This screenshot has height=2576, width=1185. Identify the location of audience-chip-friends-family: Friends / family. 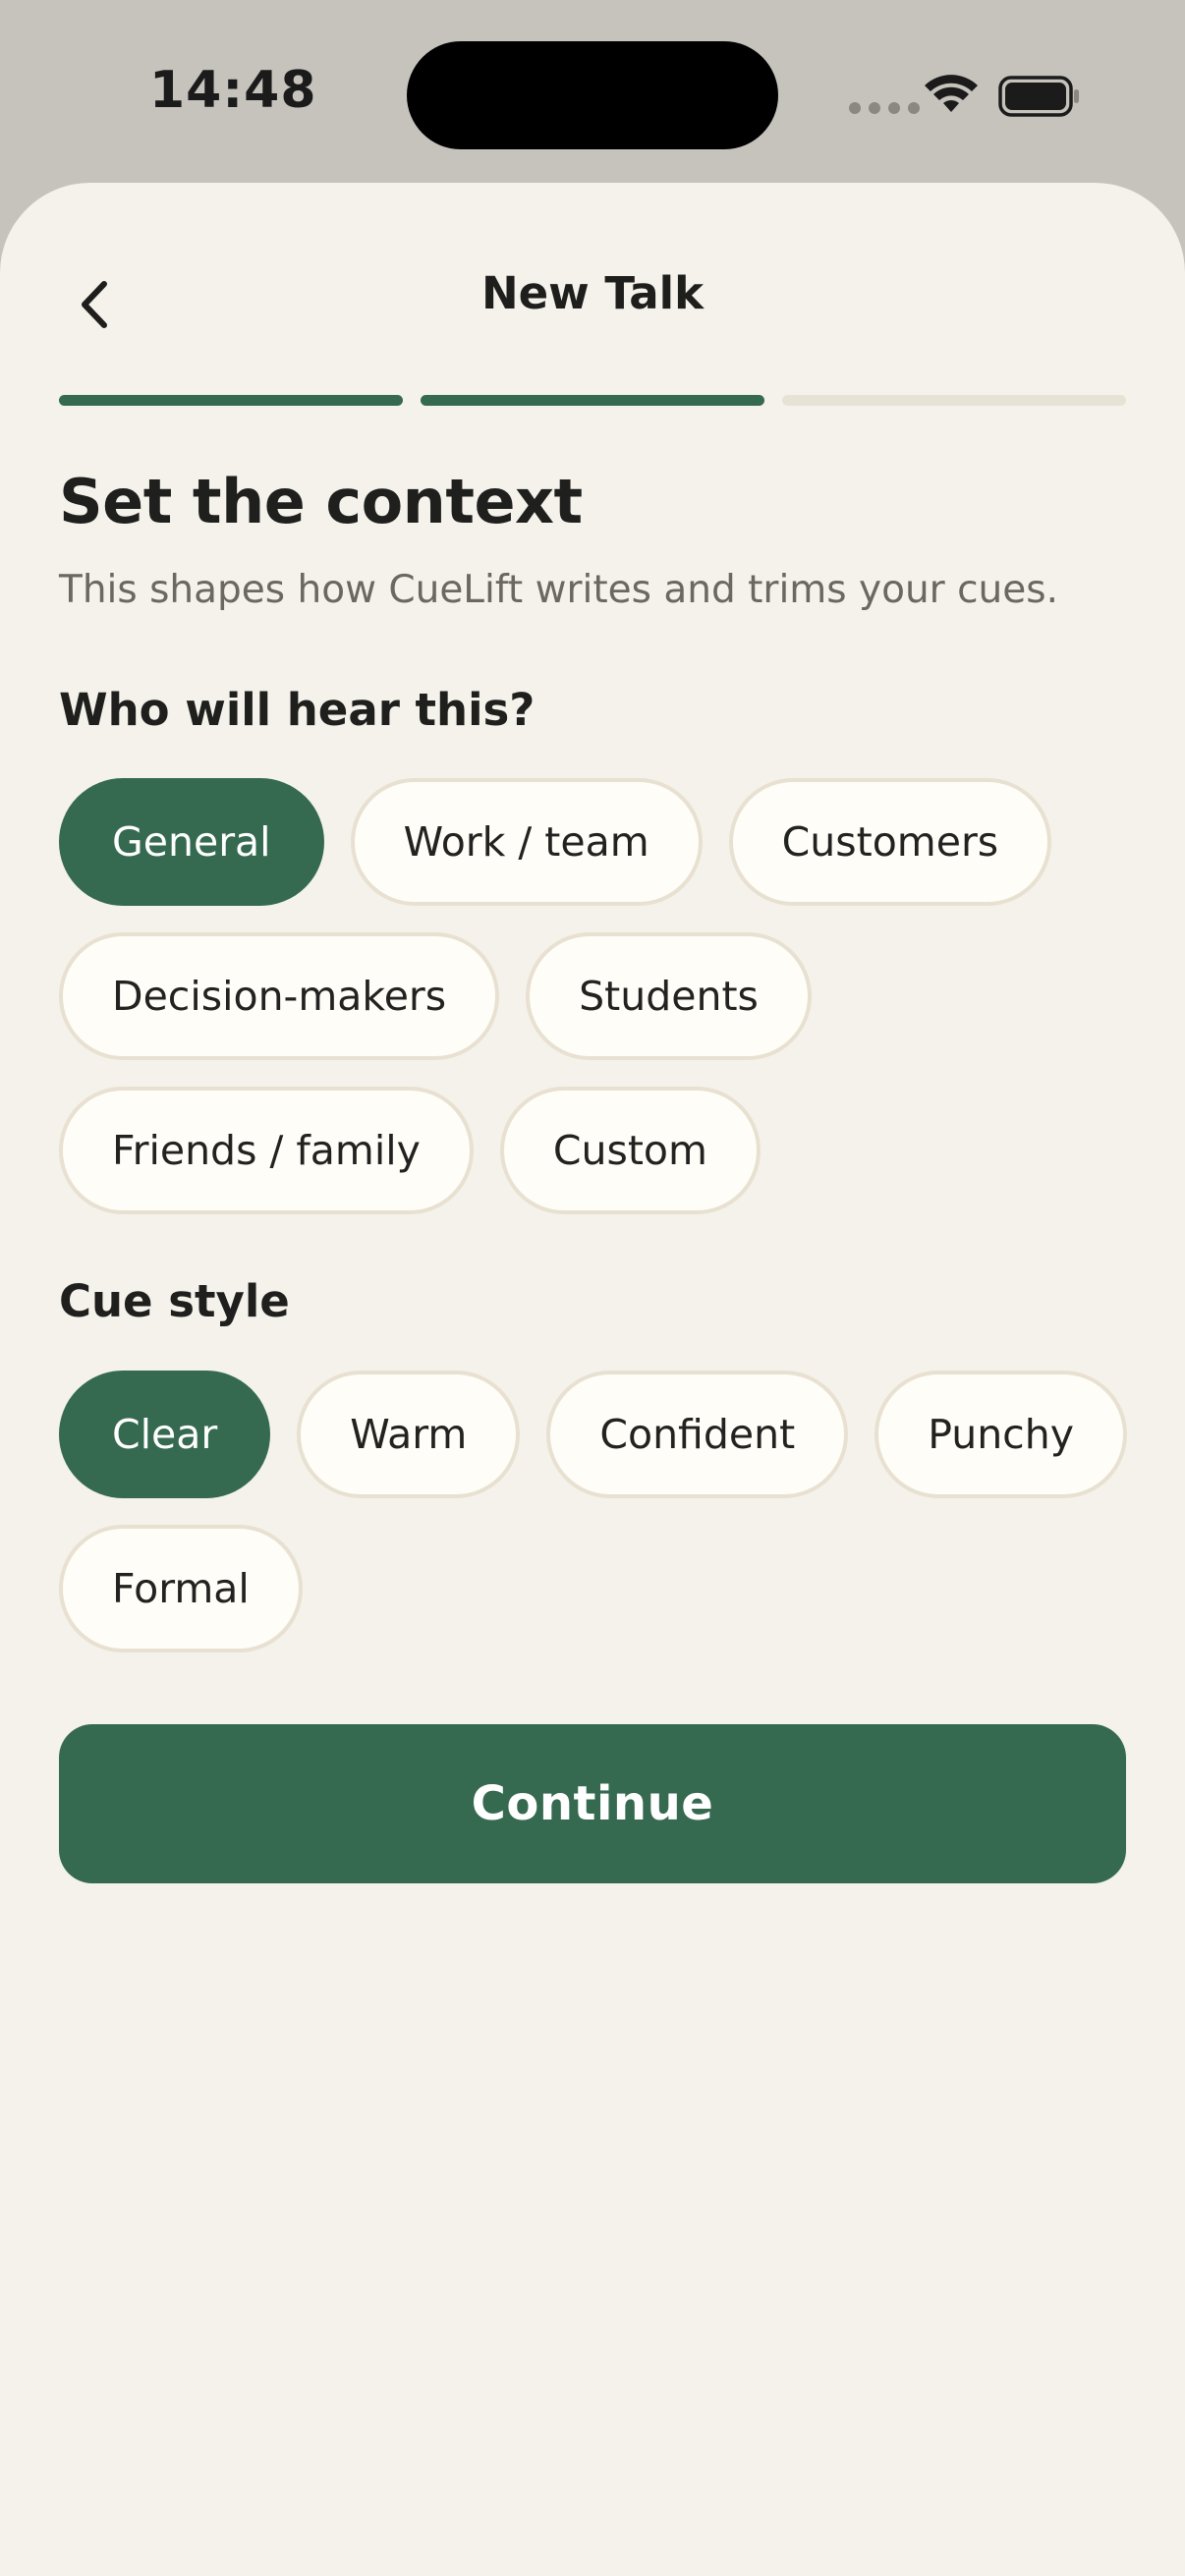
(266, 1150).